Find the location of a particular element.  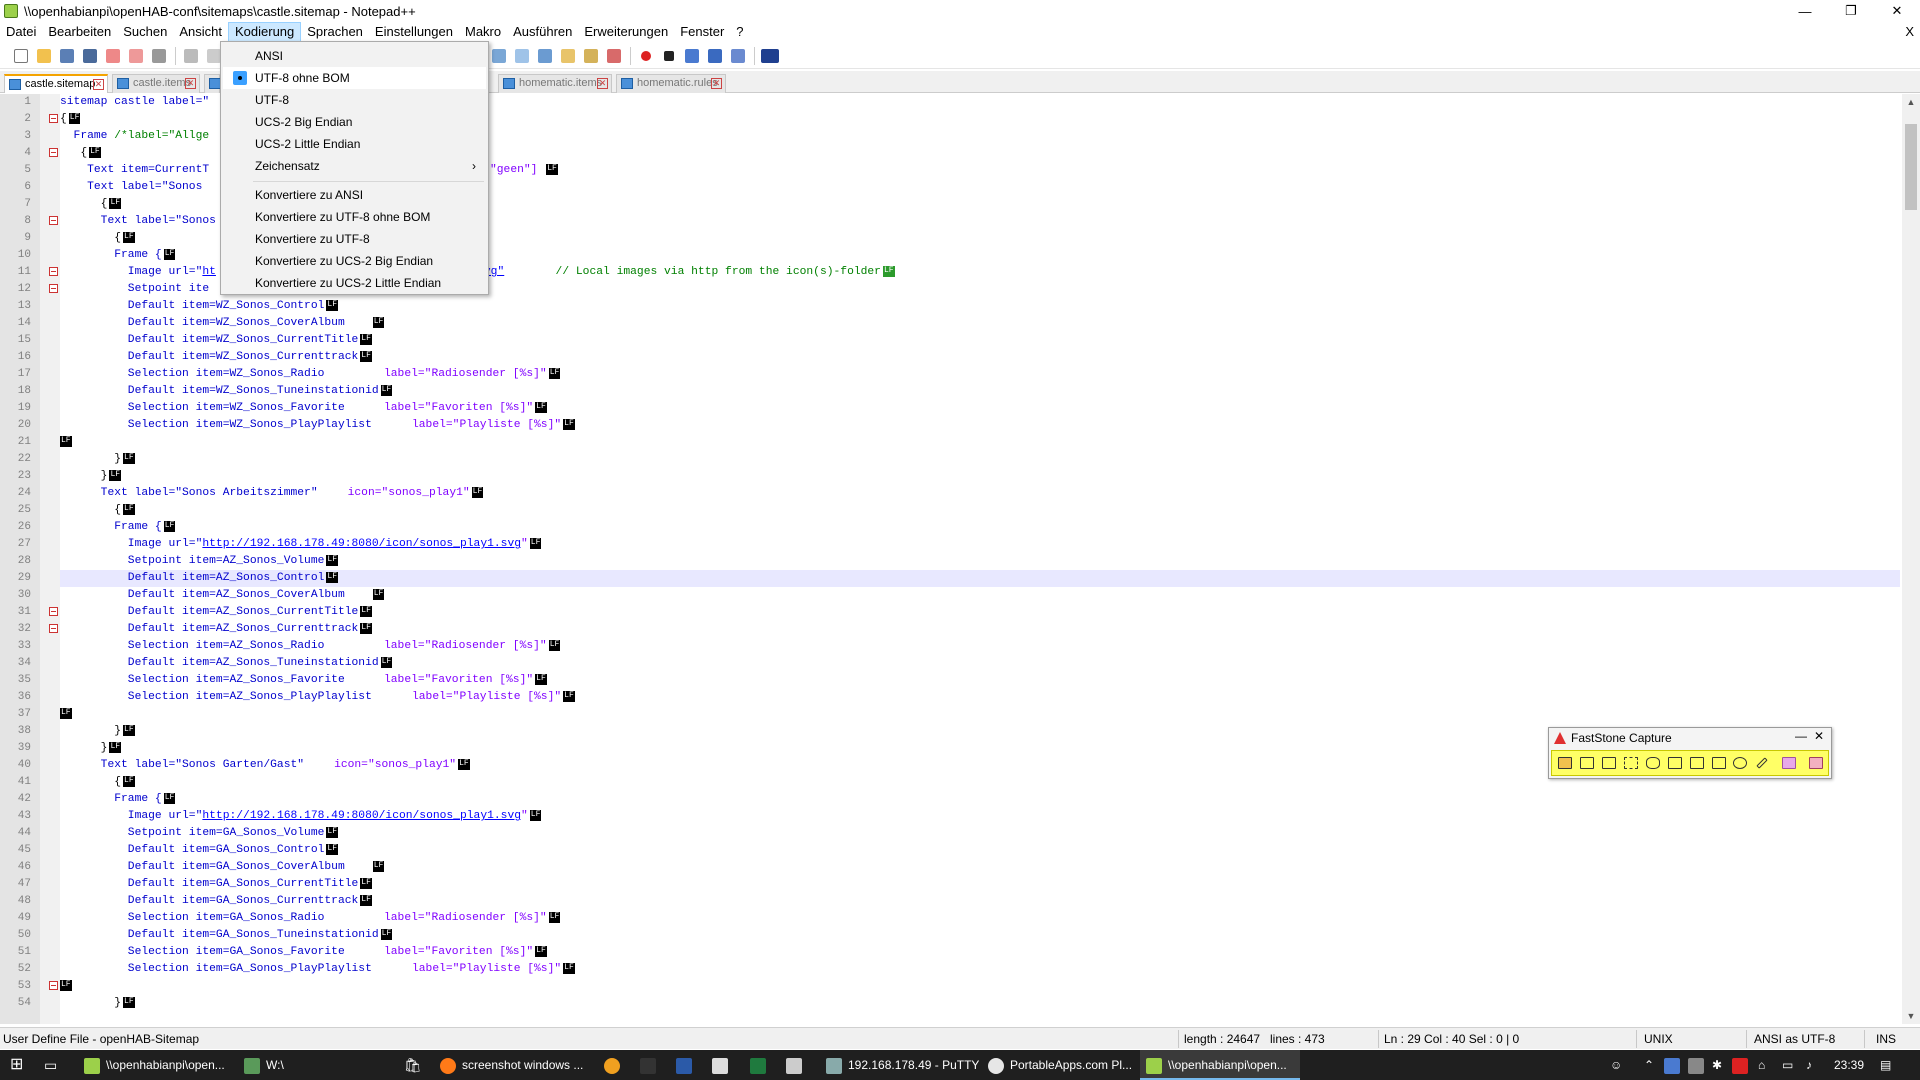

menu-item-utf8-no-bom: UTF-8 ohne BOM is located at coordinates (354, 78).